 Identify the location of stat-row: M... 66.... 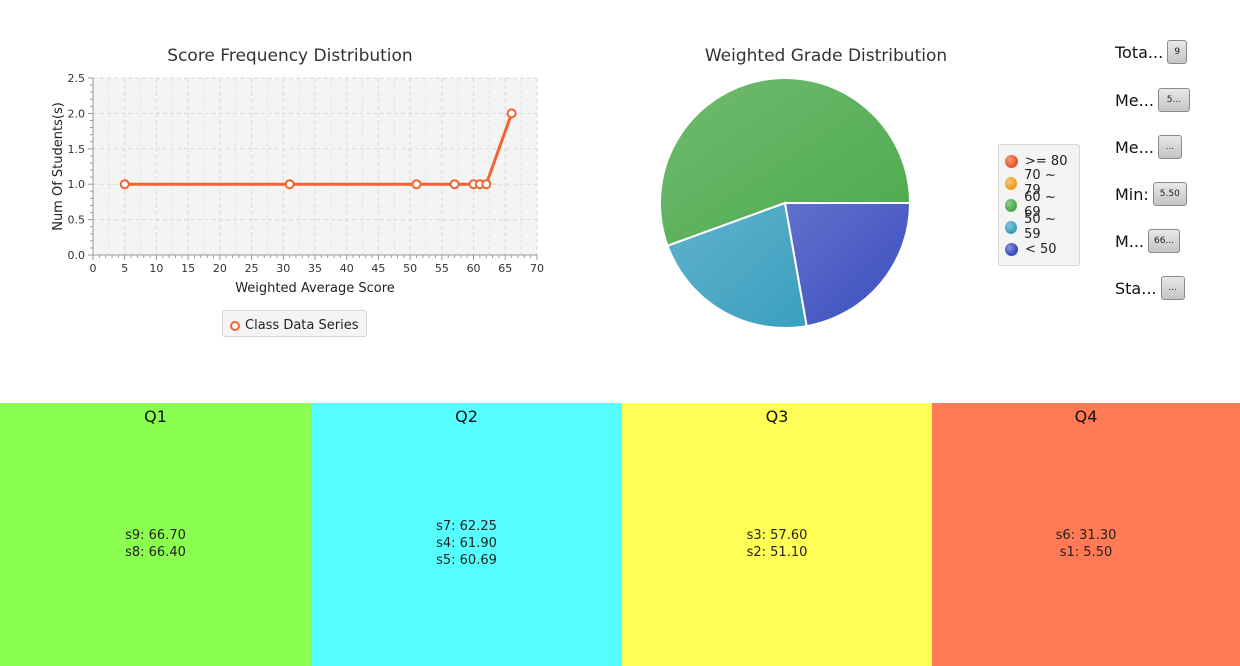
(1148, 241).